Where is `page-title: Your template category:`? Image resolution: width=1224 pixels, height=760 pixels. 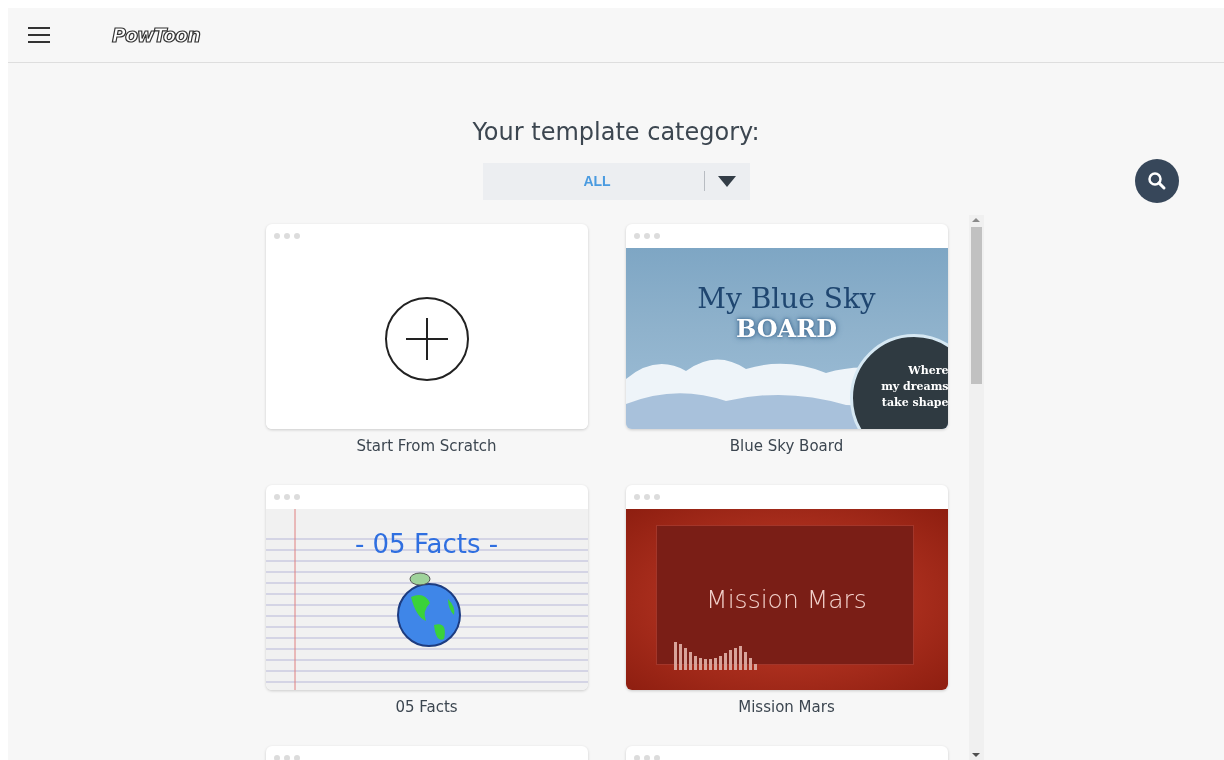 page-title: Your template category: is located at coordinates (616, 132).